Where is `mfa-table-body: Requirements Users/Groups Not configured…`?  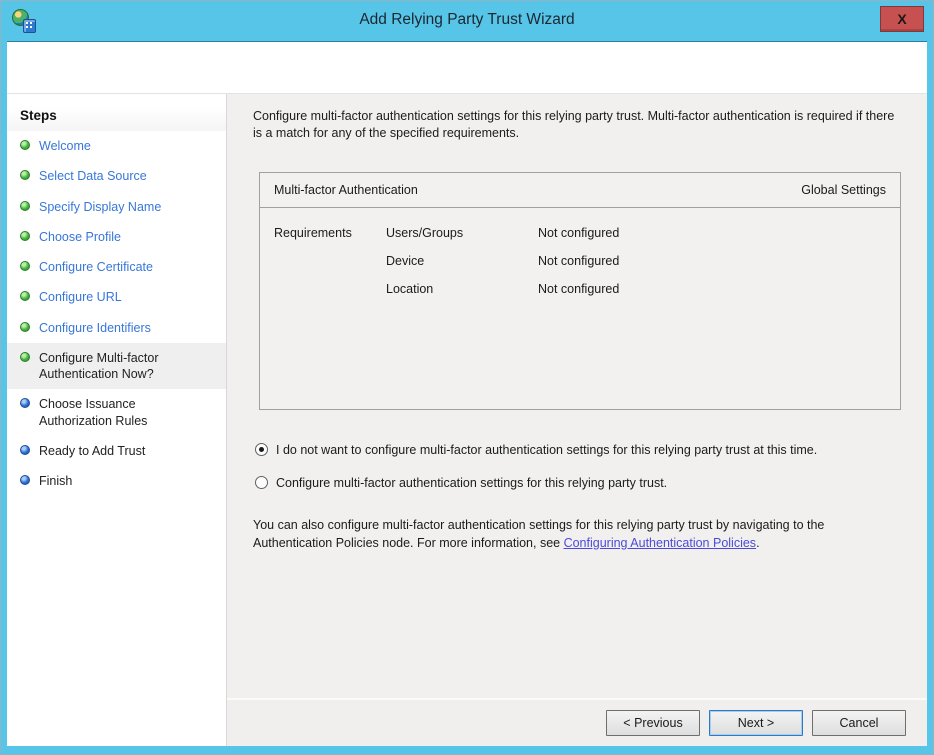 mfa-table-body: Requirements Users/Groups Not configured… is located at coordinates (580, 268).